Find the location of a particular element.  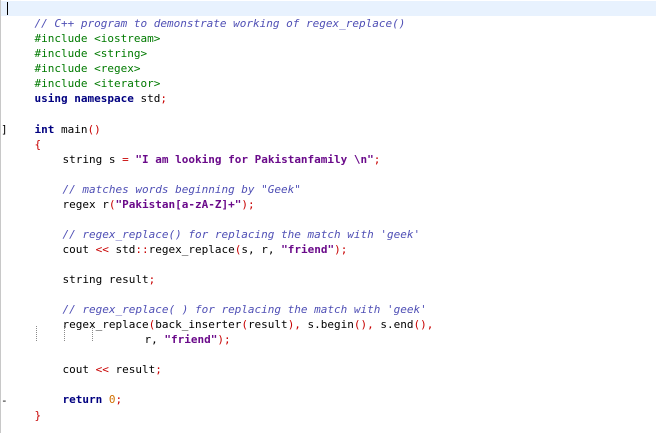

function-name: main is located at coordinates (71, 129).